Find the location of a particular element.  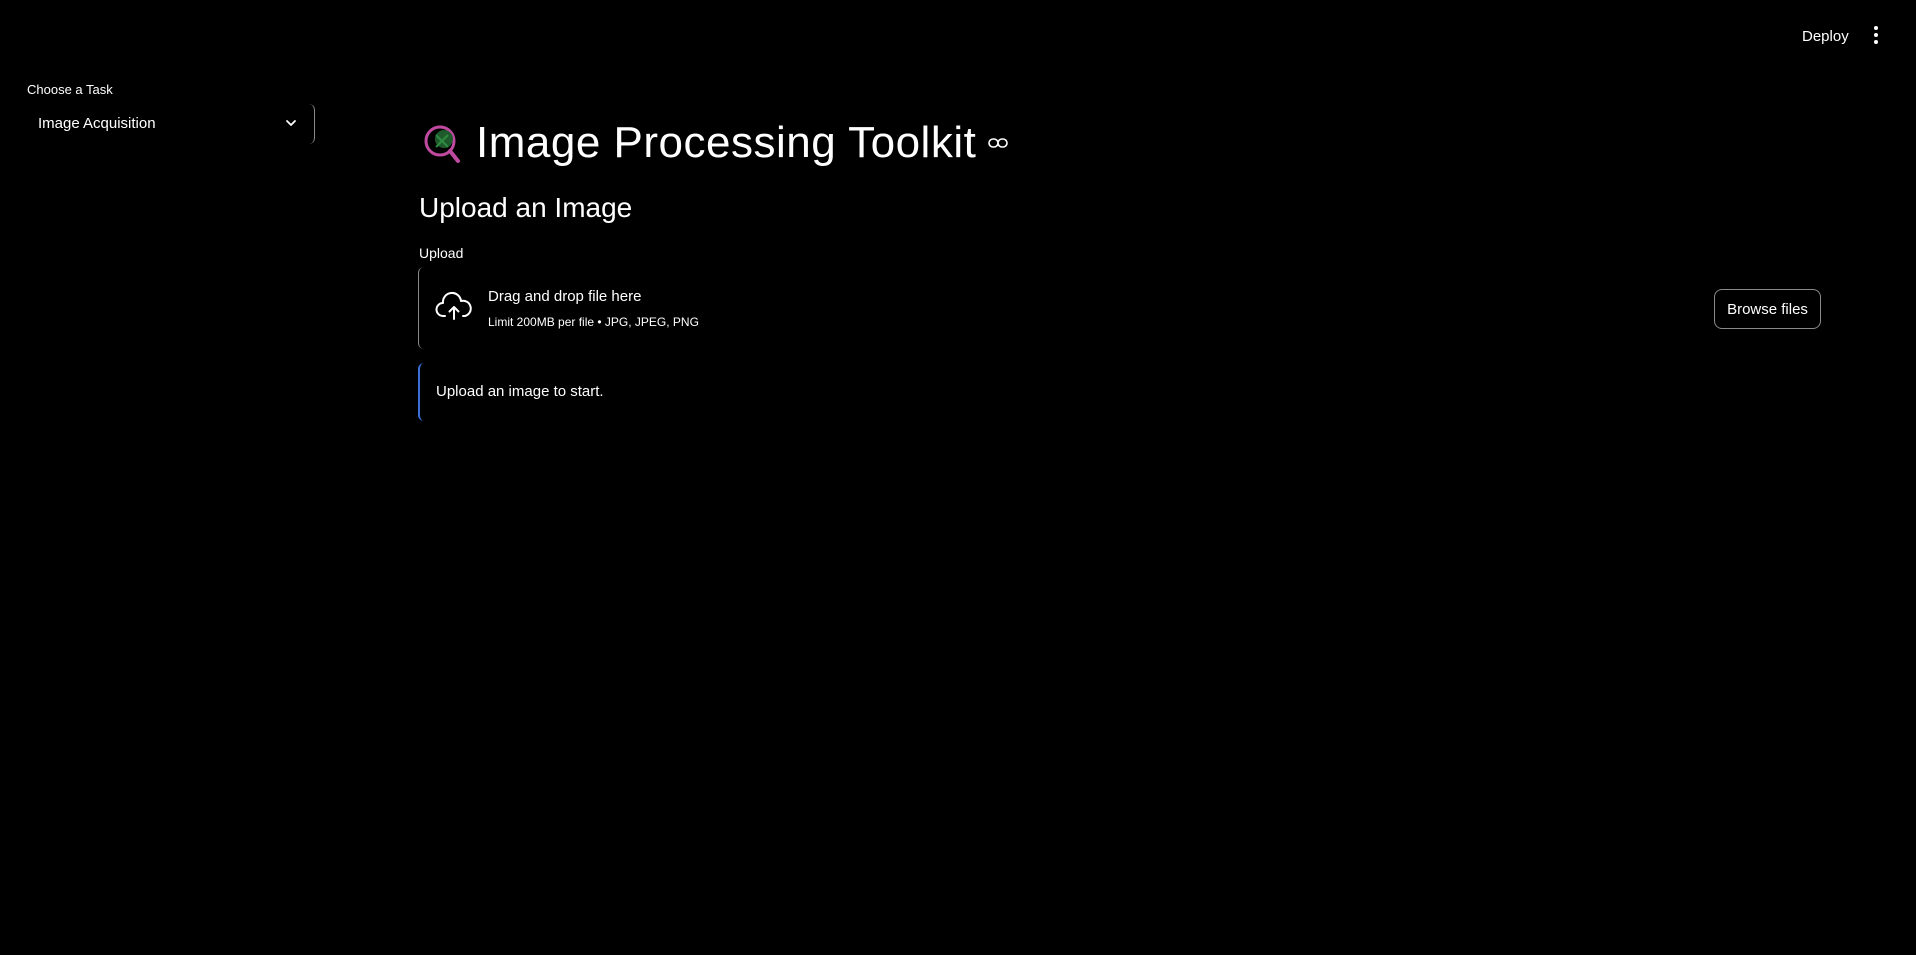

microscope-emoji-icon is located at coordinates (442, 144).